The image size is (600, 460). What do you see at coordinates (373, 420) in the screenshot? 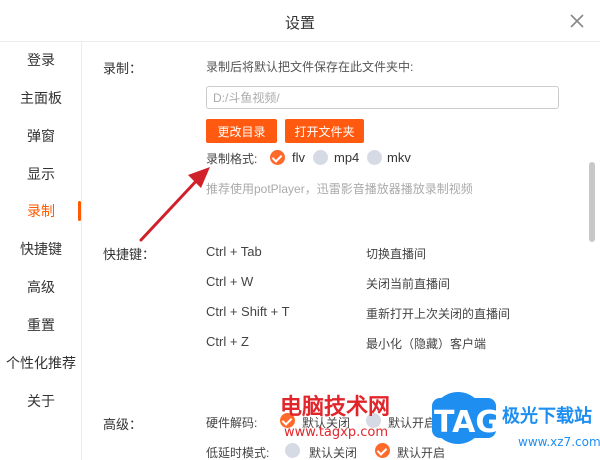
I see `hw-decode-on-radio` at bounding box center [373, 420].